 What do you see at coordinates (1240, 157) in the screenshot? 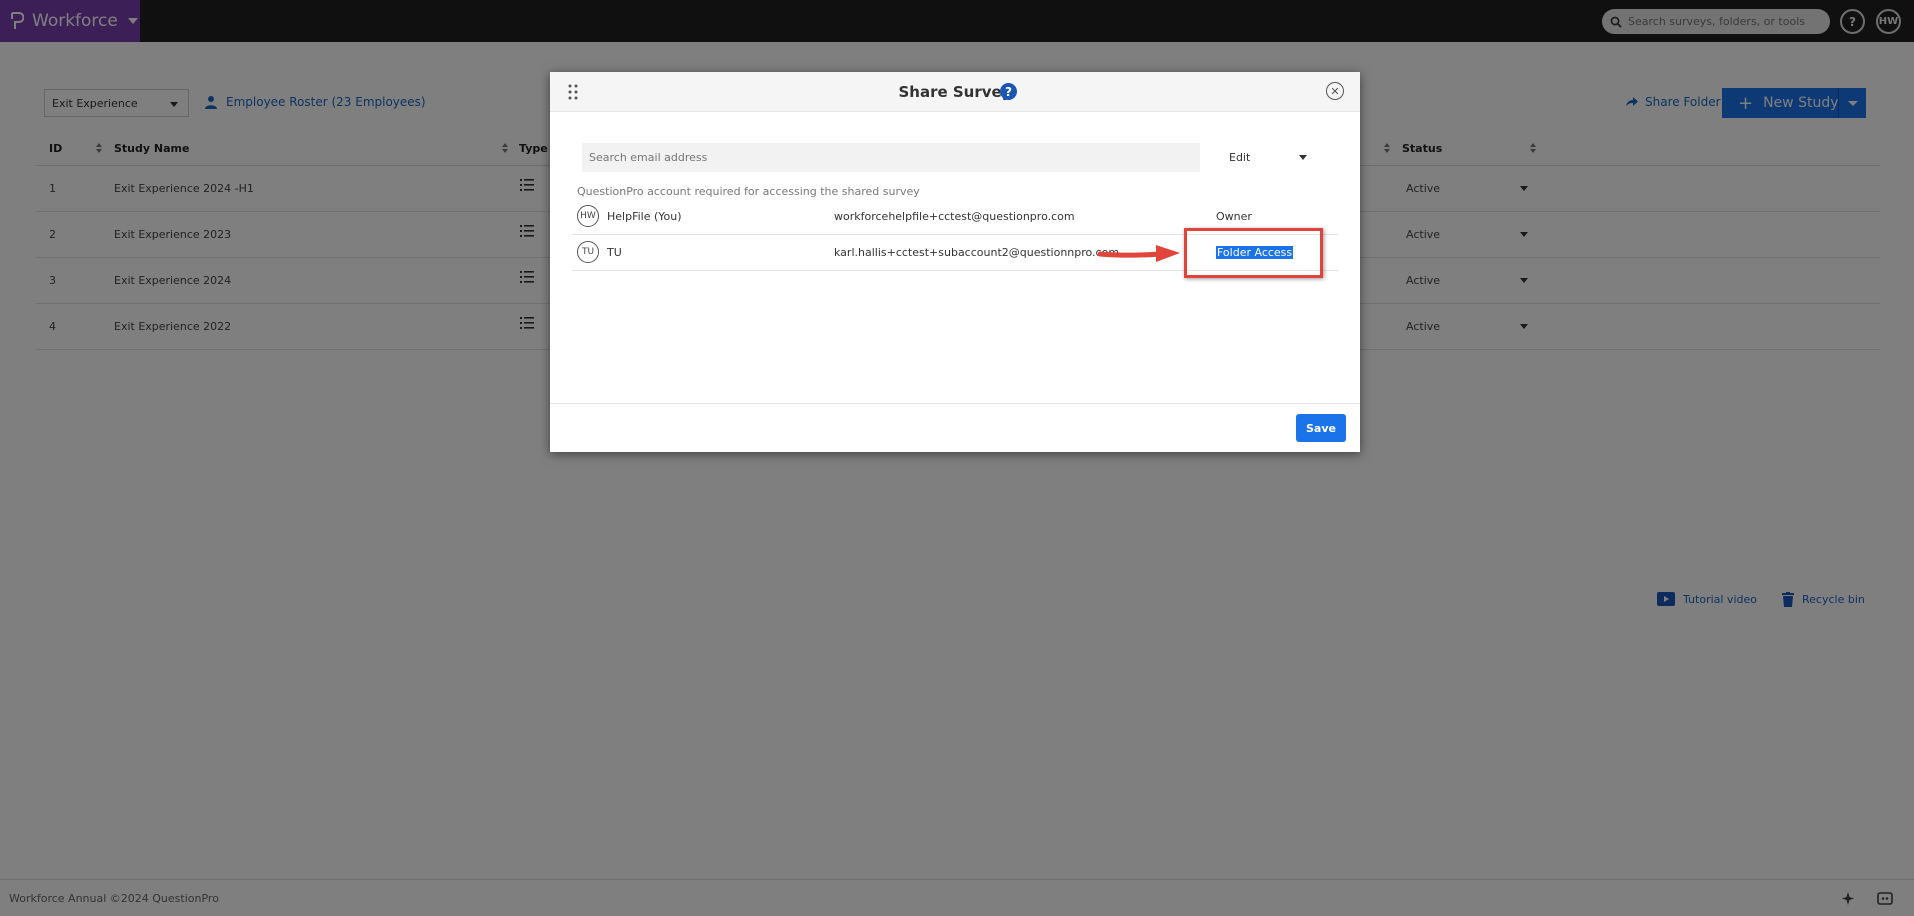
I see `permission-dropdown-value: Edit` at bounding box center [1240, 157].